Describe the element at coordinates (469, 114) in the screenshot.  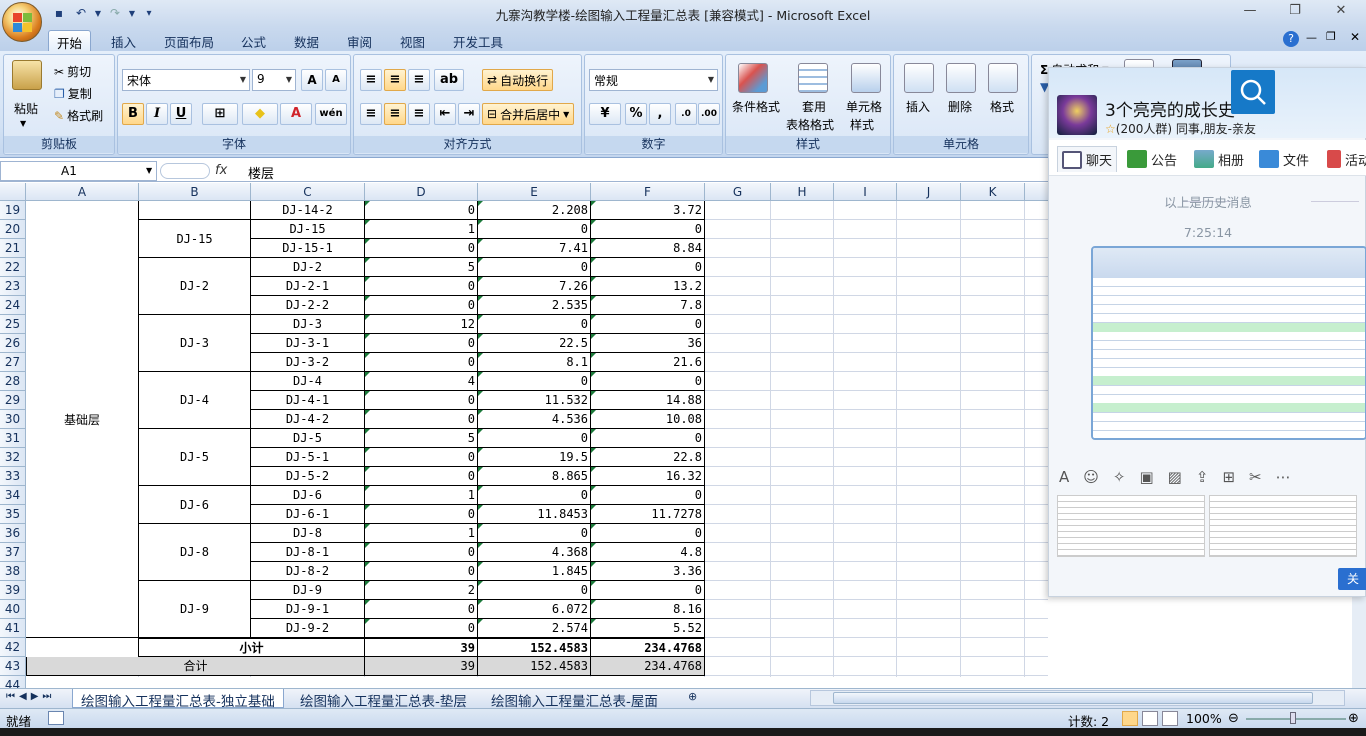
I see `increase-indent-icon: ⇥` at that location.